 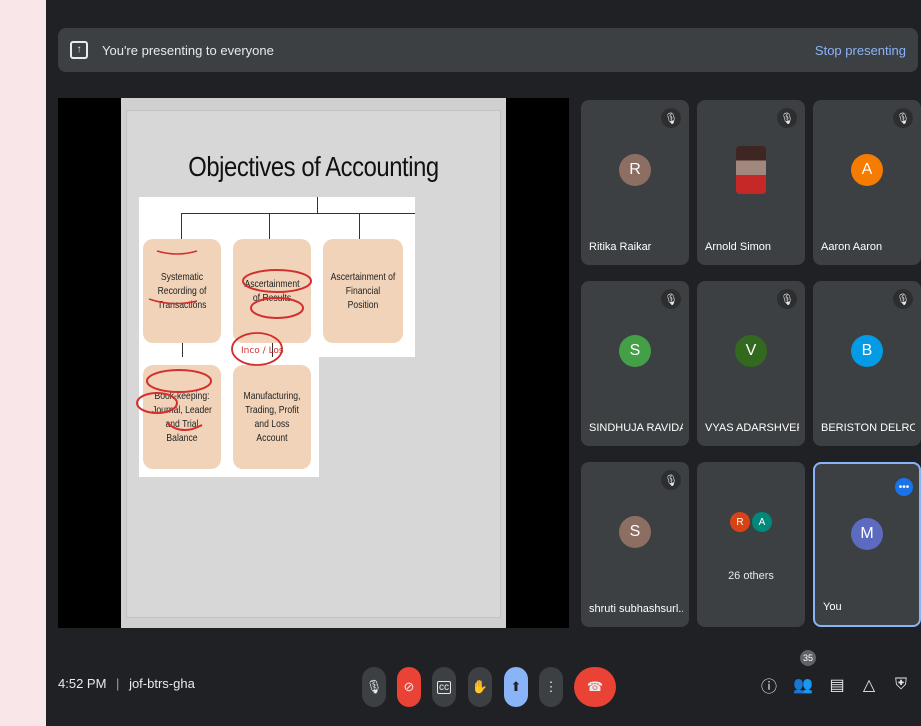 What do you see at coordinates (313, 166) in the screenshot?
I see `slide-title: Objectives of Accounting` at bounding box center [313, 166].